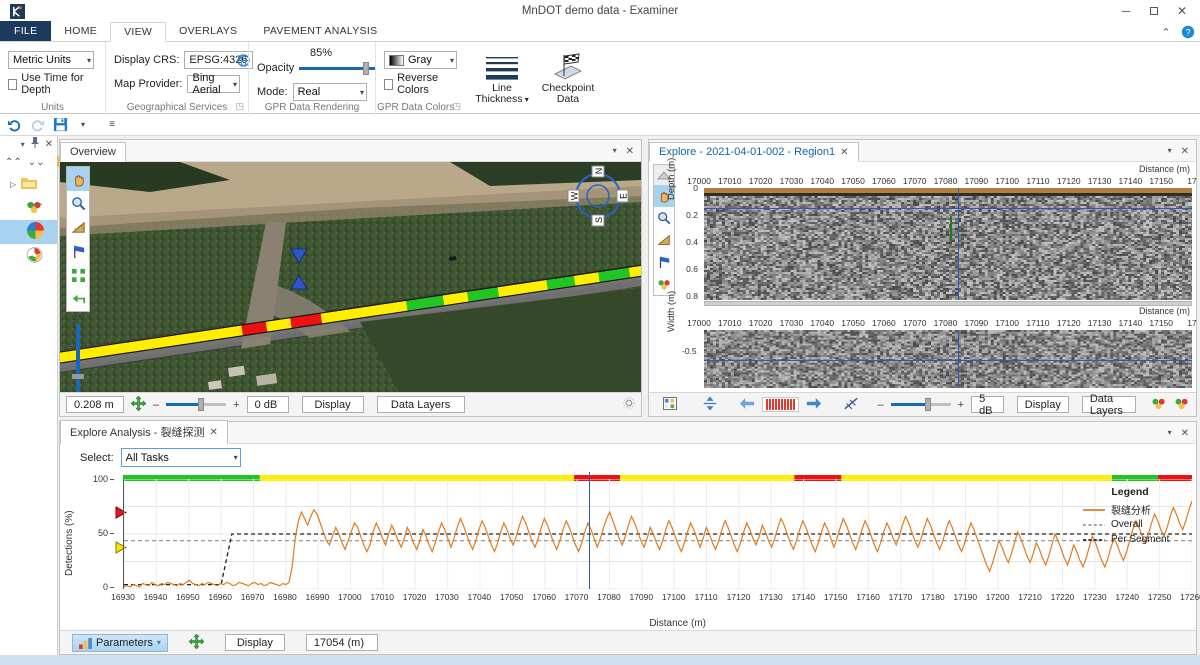 The height and width of the screenshot is (665, 1200). Describe the element at coordinates (60, 125) in the screenshot. I see `save-icon` at that location.